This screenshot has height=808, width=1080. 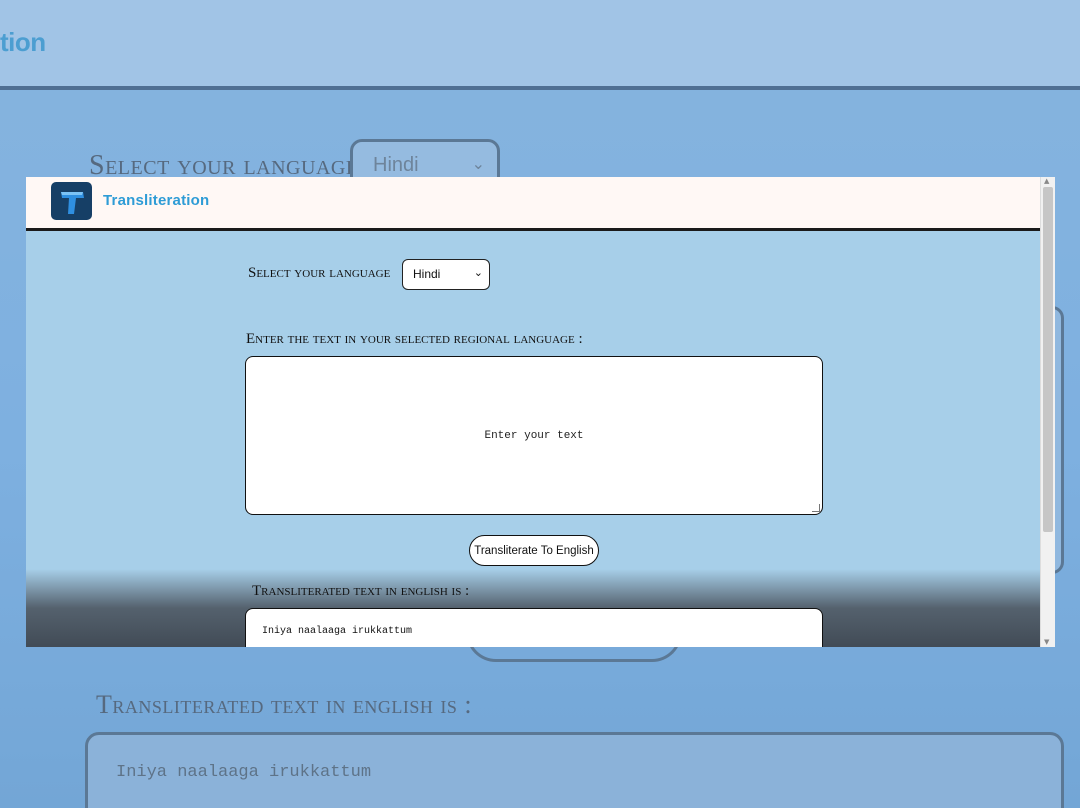 What do you see at coordinates (446, 274) in the screenshot?
I see `language-select: Hindi ⌄` at bounding box center [446, 274].